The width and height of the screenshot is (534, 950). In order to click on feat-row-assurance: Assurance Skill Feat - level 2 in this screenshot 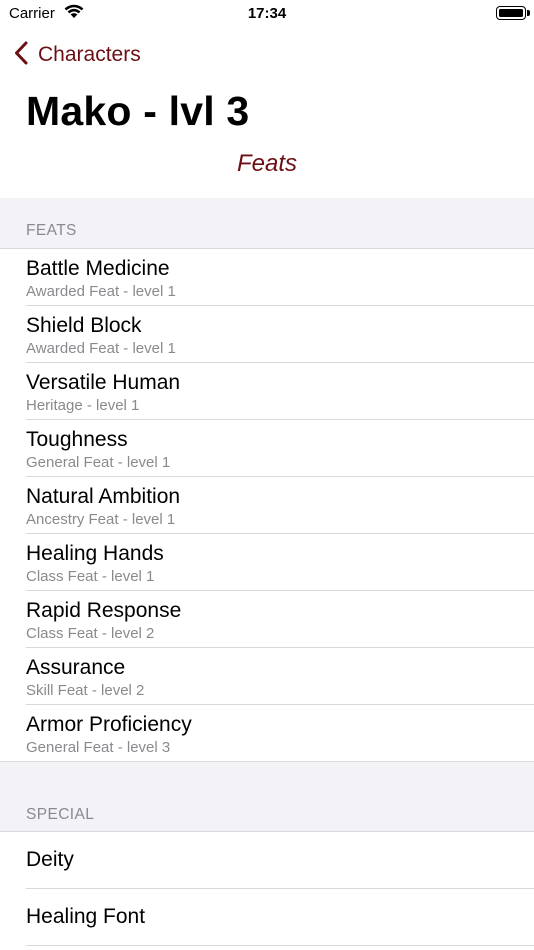, I will do `click(267, 676)`.